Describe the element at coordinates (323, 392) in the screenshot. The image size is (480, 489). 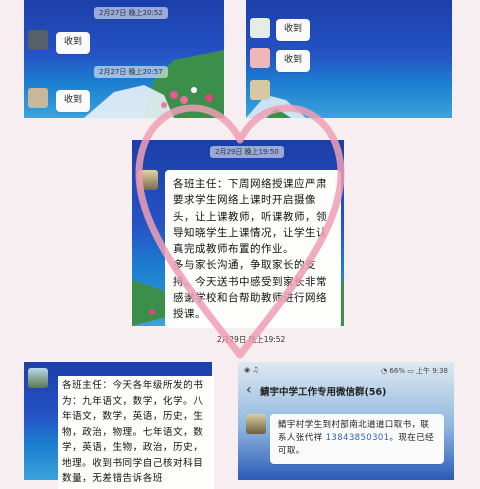
I see `chat-title: 鲭宇中学工作专用微信群(56)` at that location.